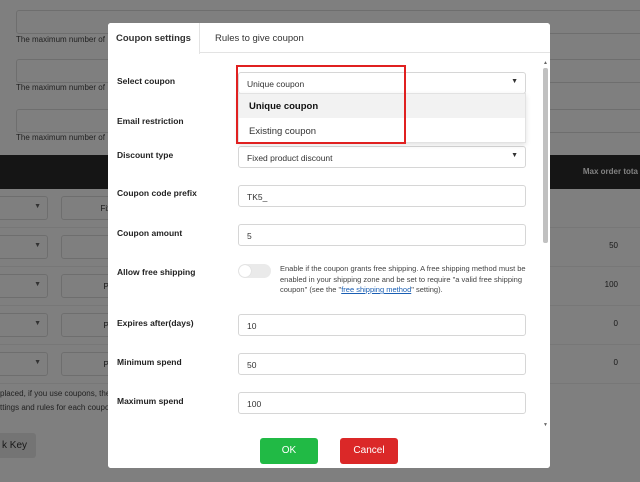  What do you see at coordinates (329, 448) in the screenshot?
I see `modal-footer: OK Cancel` at bounding box center [329, 448].